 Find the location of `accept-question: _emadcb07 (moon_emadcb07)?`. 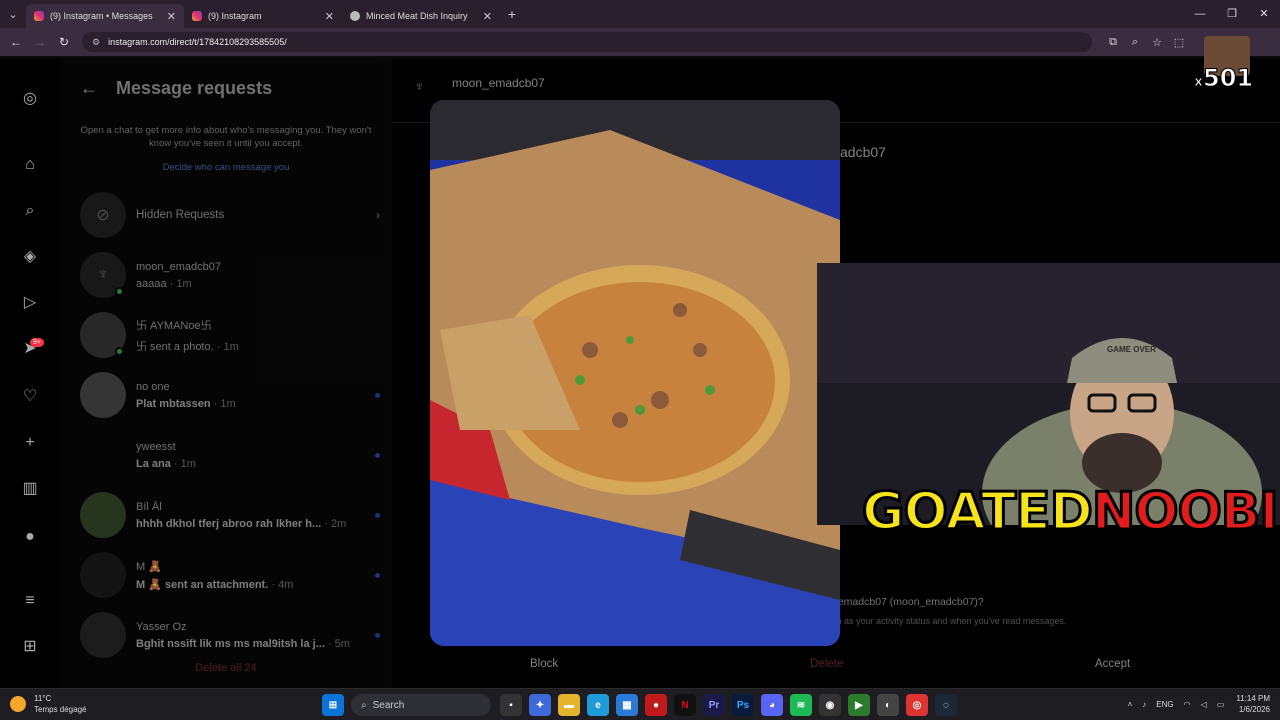

accept-question: _emadcb07 (moon_emadcb07)? is located at coordinates (908, 602).